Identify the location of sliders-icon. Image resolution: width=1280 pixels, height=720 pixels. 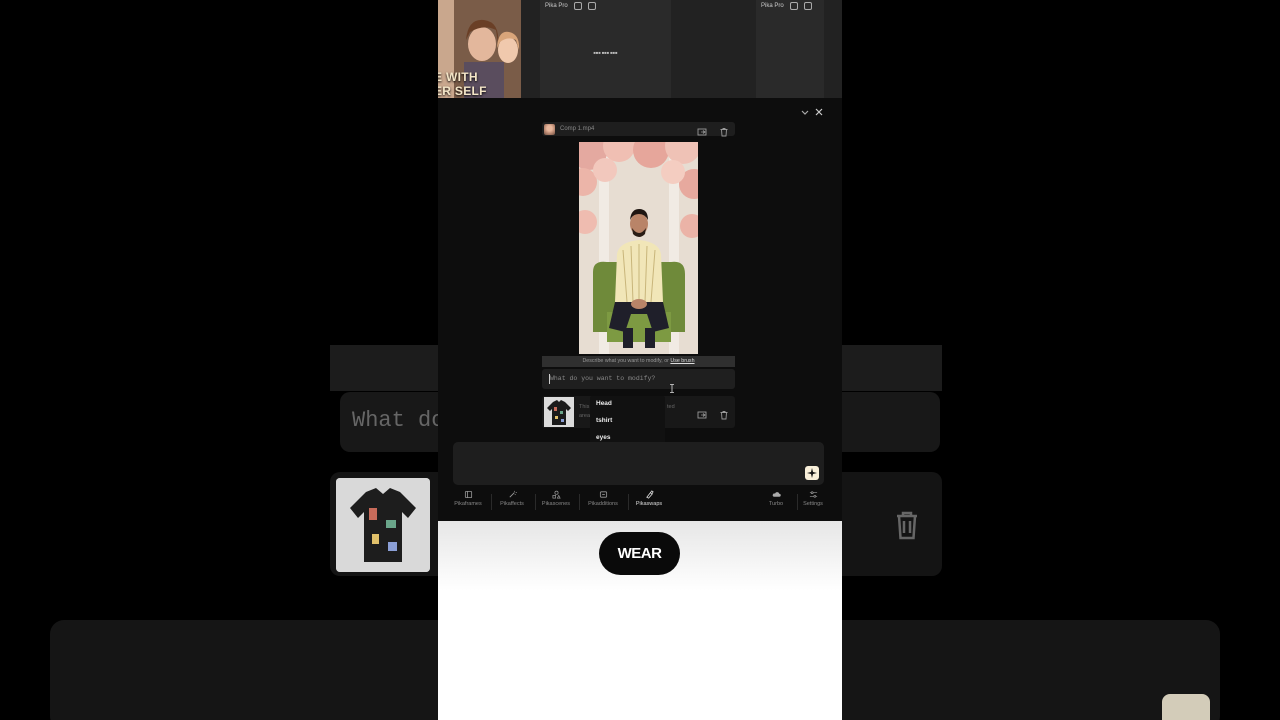
(813, 494).